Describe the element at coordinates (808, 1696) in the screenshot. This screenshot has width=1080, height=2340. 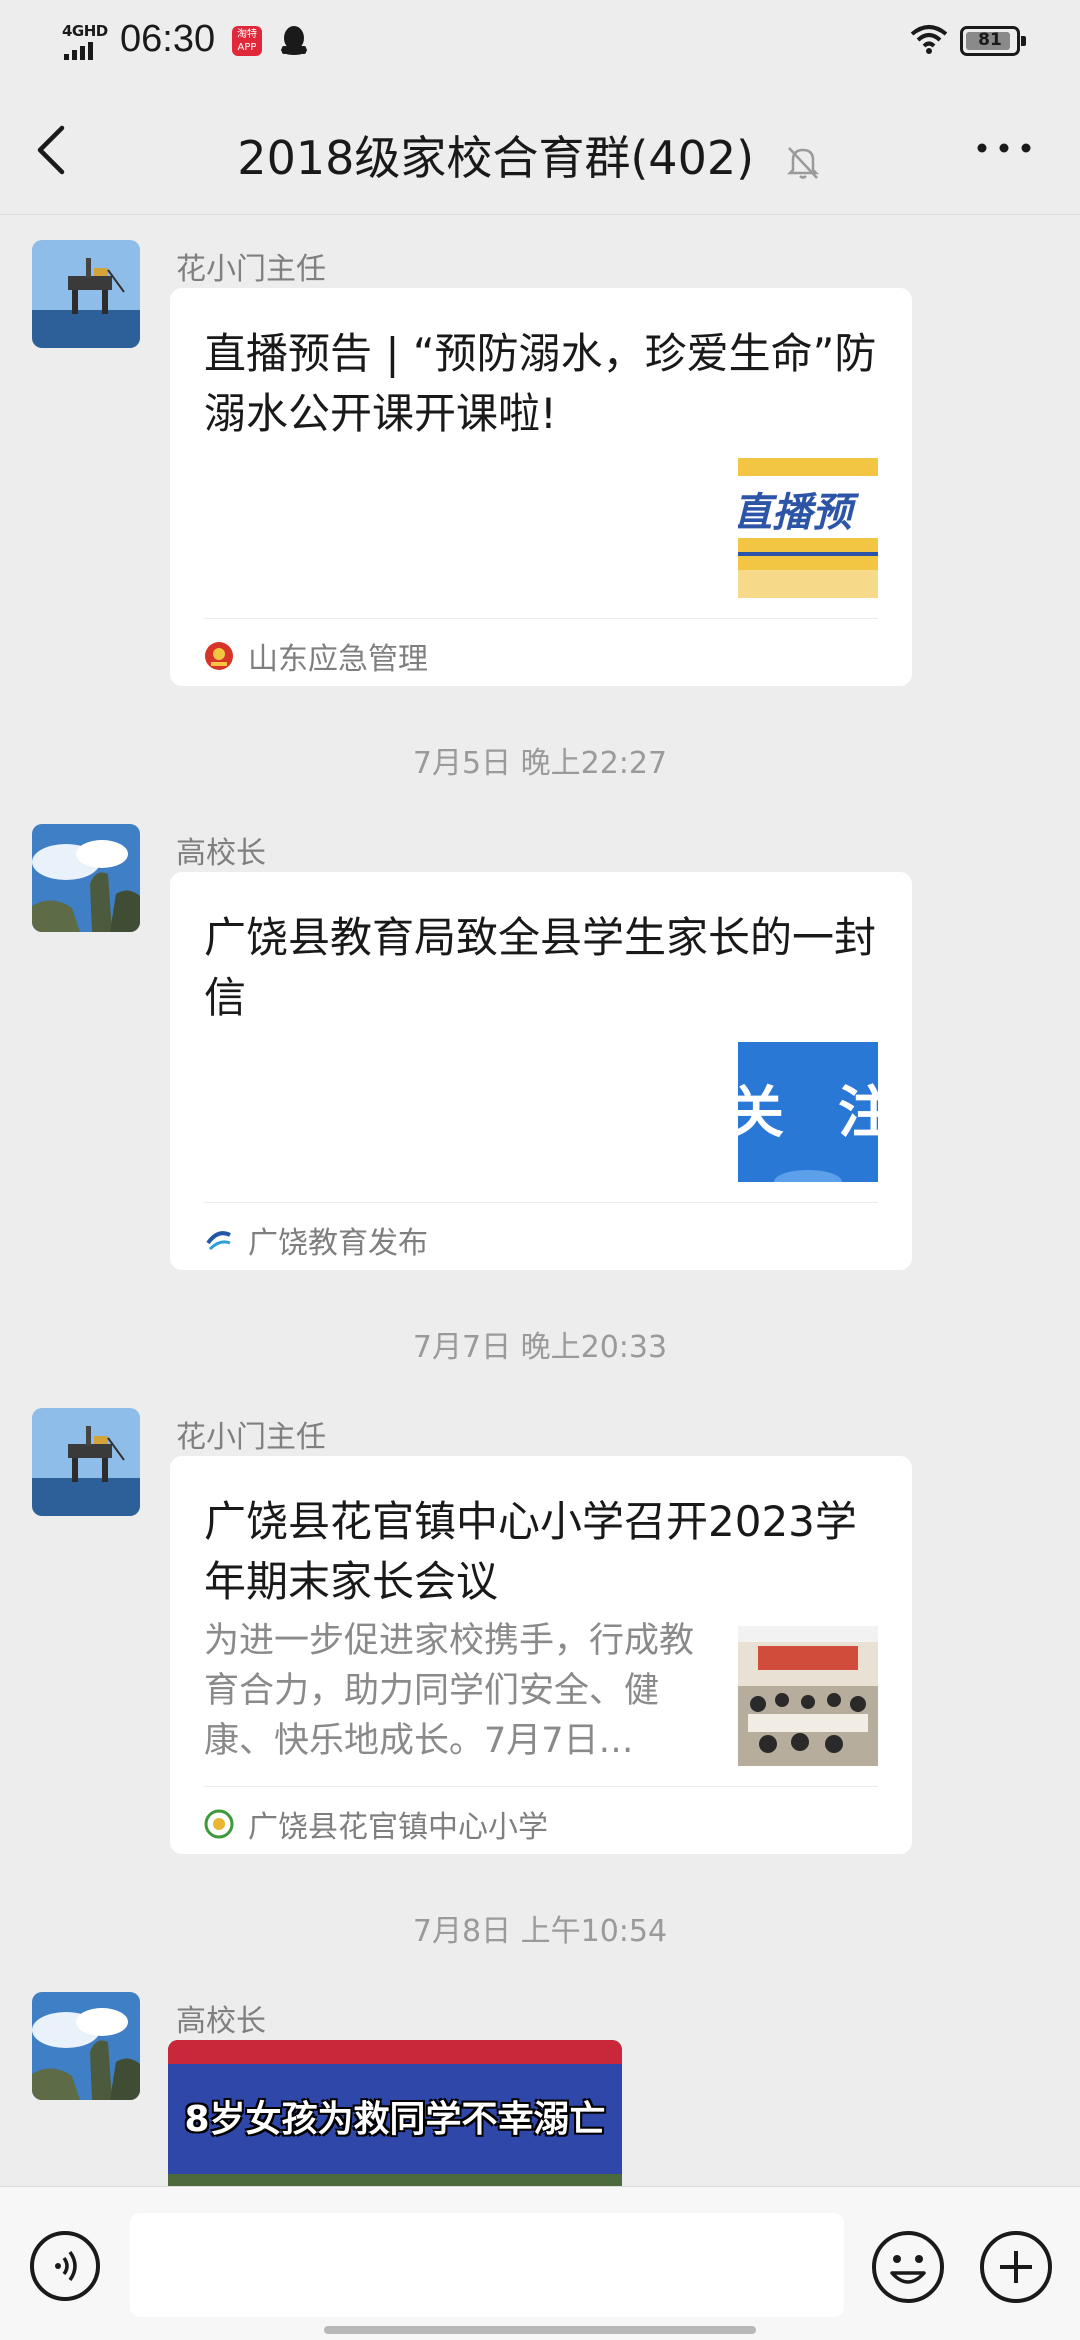
I see `article-thumbnail` at that location.